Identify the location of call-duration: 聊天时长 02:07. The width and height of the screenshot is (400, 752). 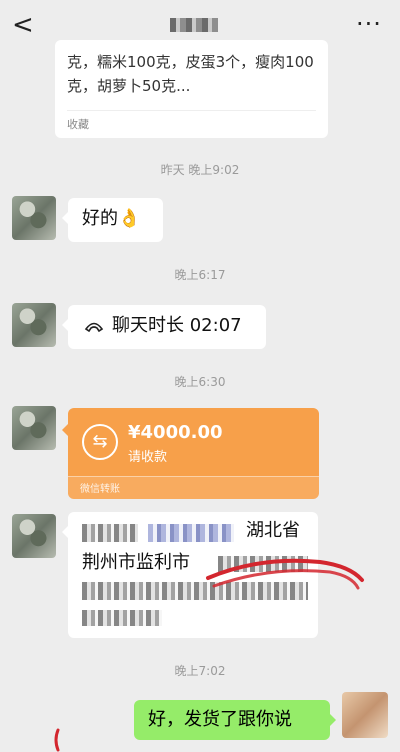
(177, 325).